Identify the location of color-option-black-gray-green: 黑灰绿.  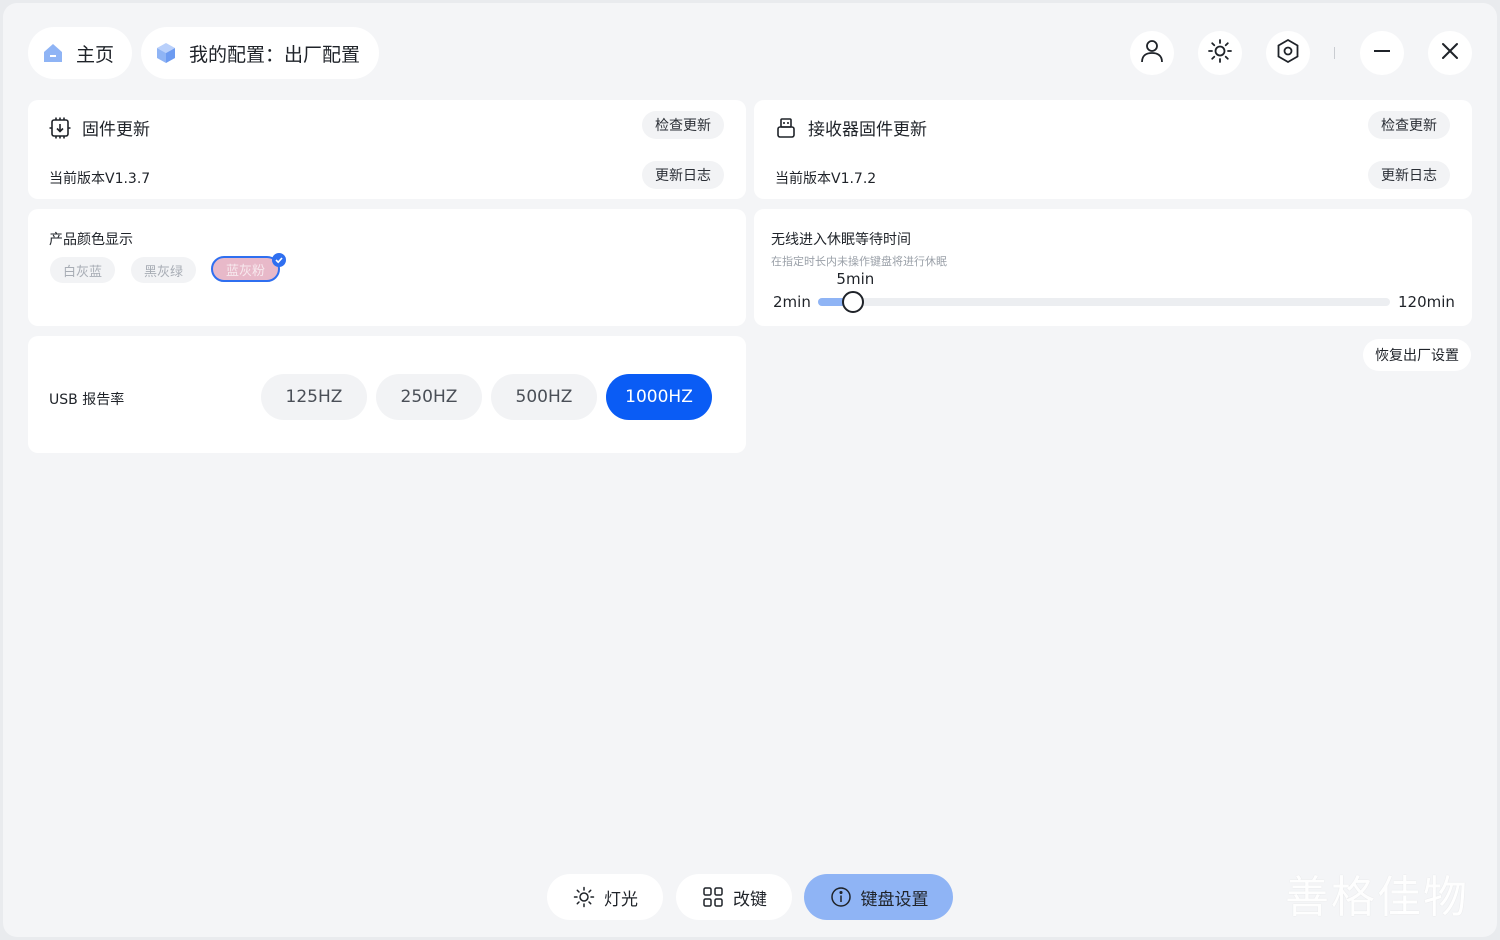
(164, 270).